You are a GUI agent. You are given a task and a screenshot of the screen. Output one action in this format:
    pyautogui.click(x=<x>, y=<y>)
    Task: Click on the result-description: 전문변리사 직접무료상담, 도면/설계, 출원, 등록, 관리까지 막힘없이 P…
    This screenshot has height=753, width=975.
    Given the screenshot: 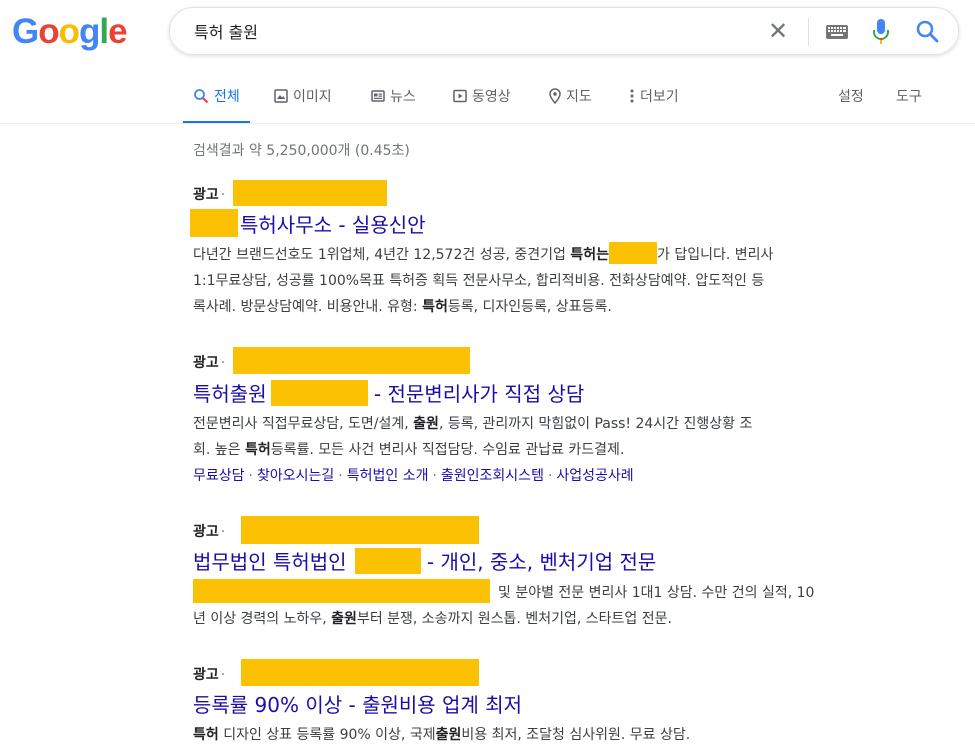 What is the action you would take?
    pyautogui.click(x=473, y=437)
    